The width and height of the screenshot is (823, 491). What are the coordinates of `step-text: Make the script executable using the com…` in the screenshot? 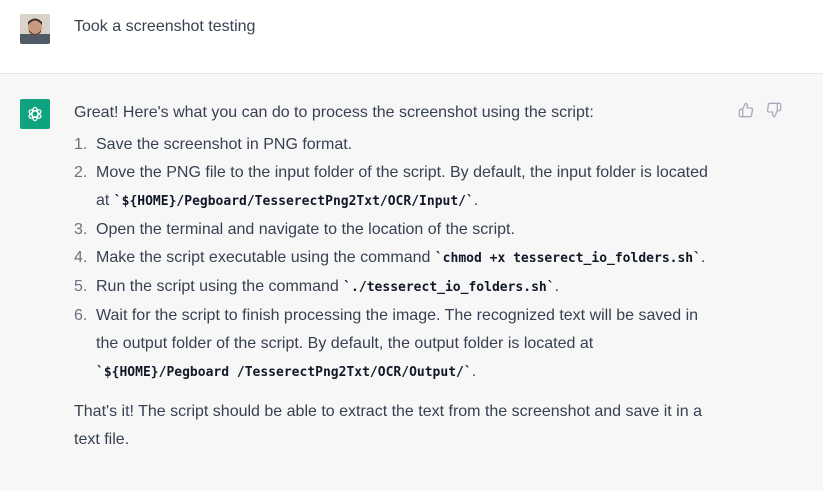 It's located at (265, 257).